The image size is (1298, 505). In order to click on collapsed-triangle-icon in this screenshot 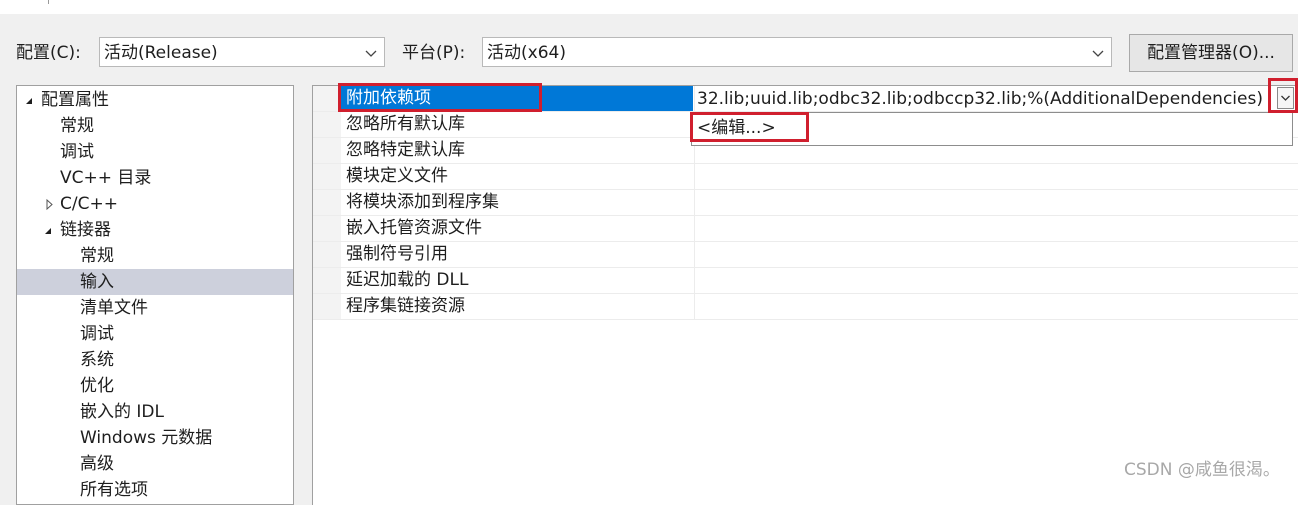, I will do `click(49, 204)`.